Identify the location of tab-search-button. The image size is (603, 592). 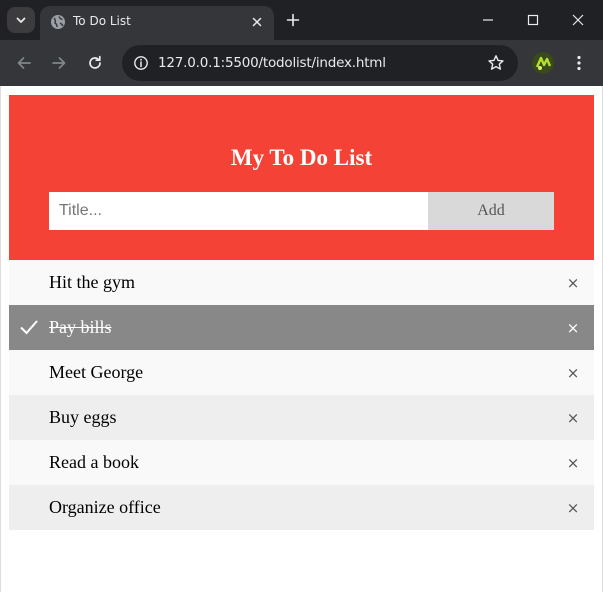
(21, 20).